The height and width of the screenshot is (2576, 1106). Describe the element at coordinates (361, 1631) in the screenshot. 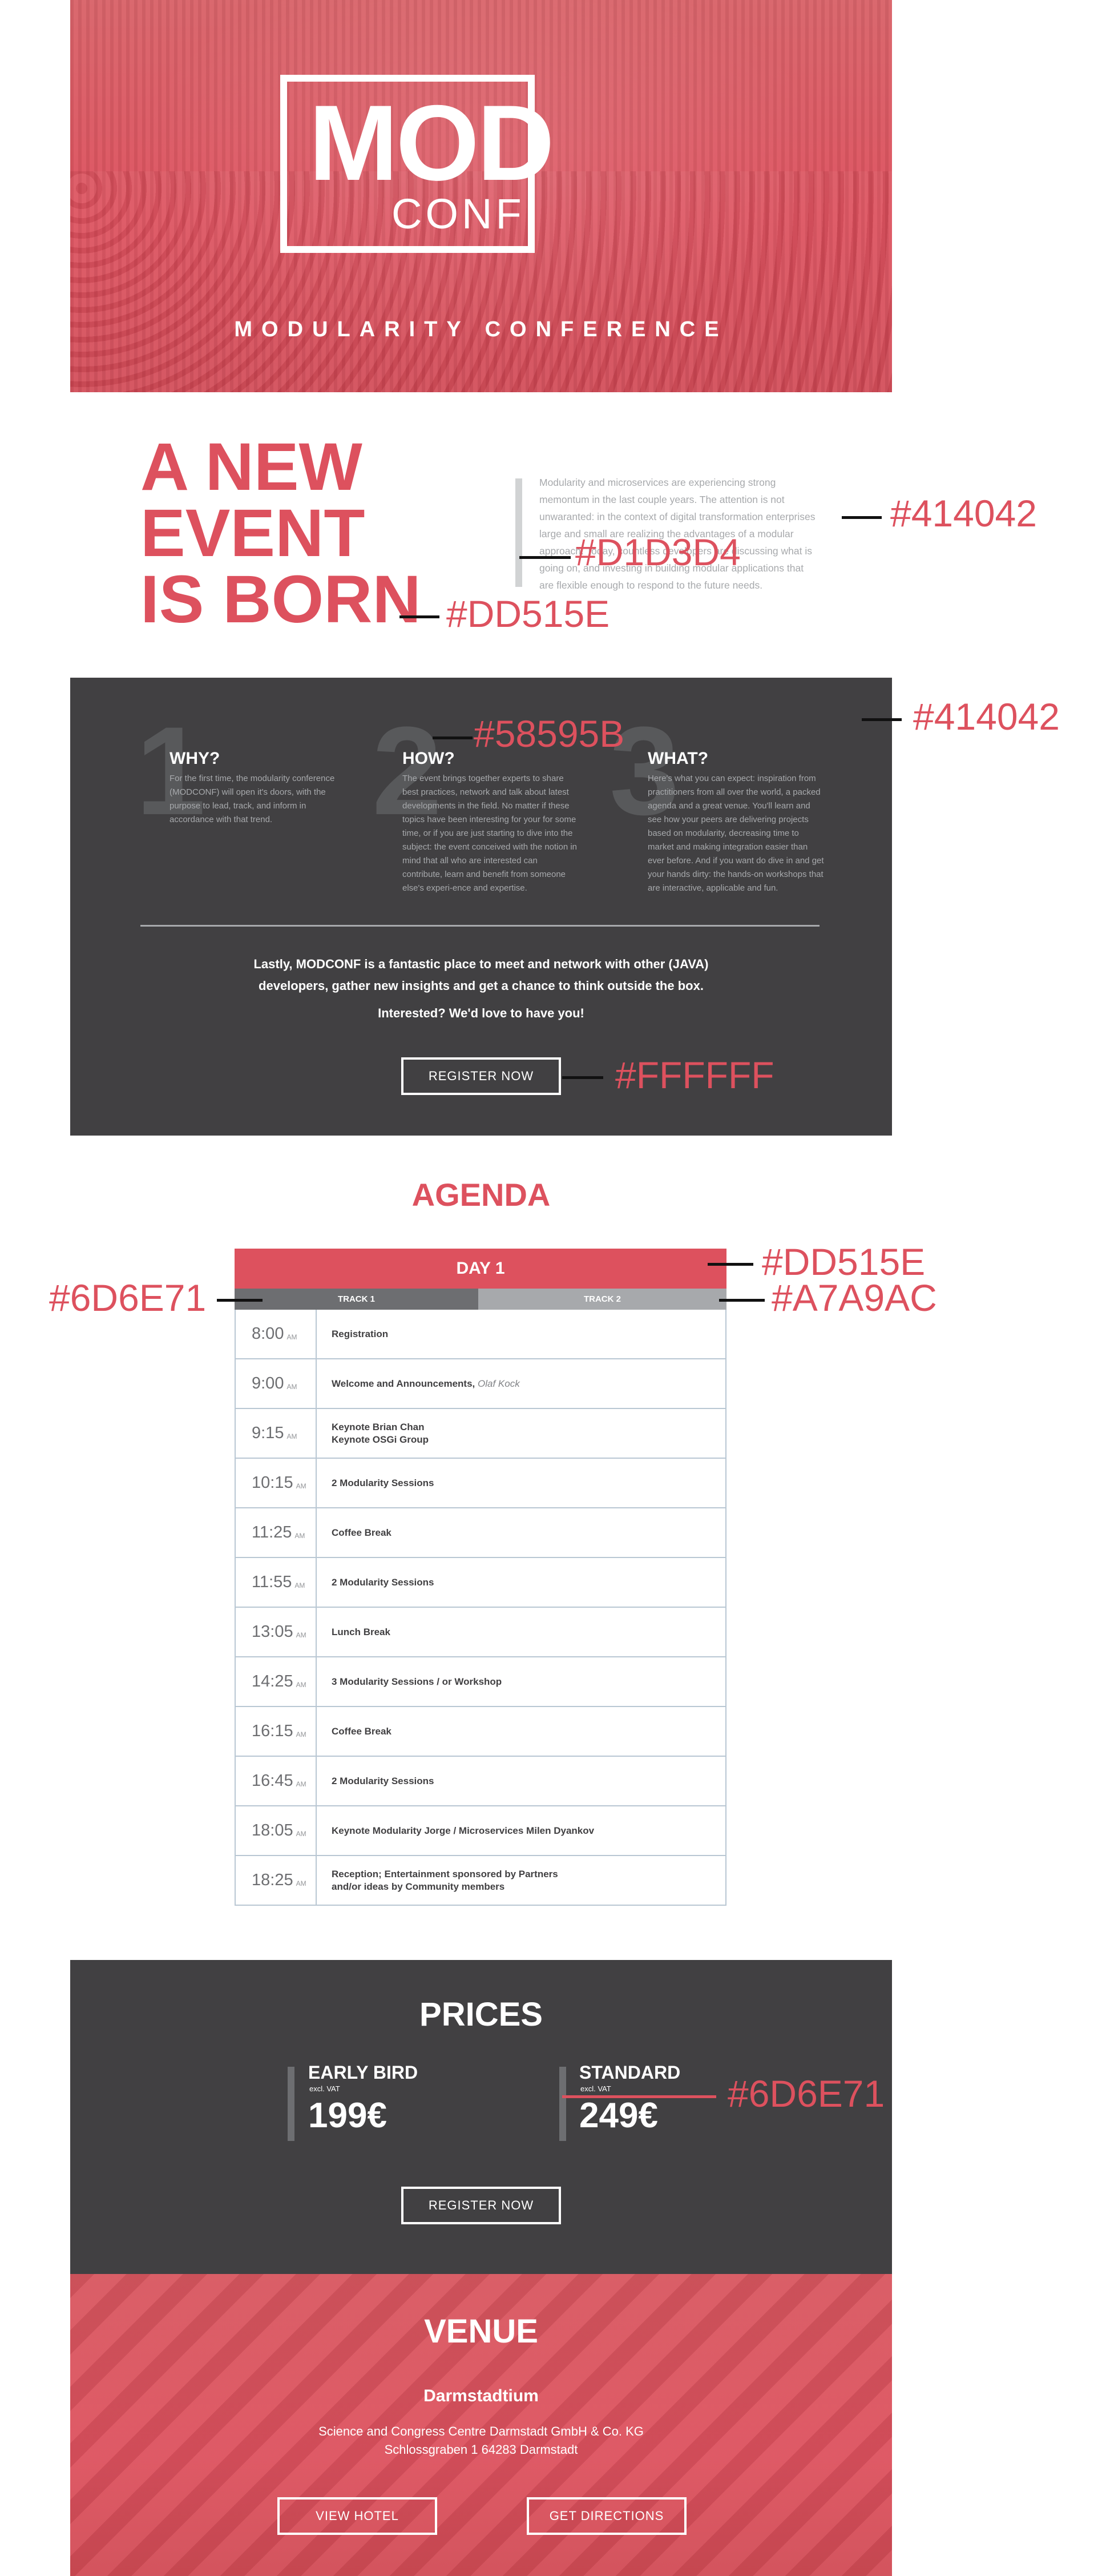

I see `agenda-event: Lunch Break` at that location.